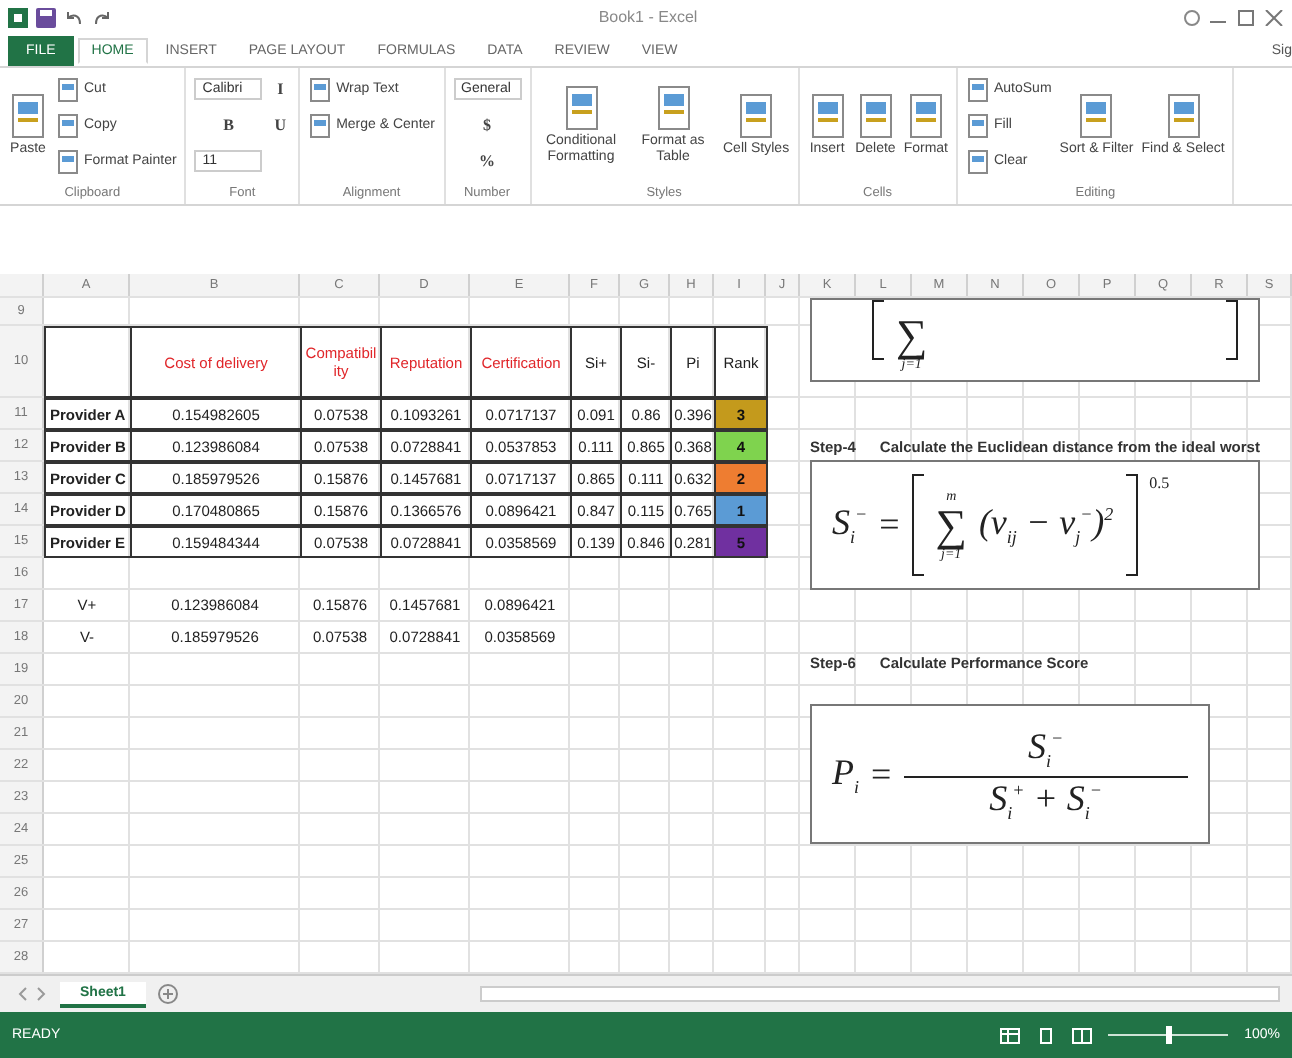 The image size is (1292, 1058). Describe the element at coordinates (487, 125) in the screenshot. I see `style-toggle-button: $` at that location.